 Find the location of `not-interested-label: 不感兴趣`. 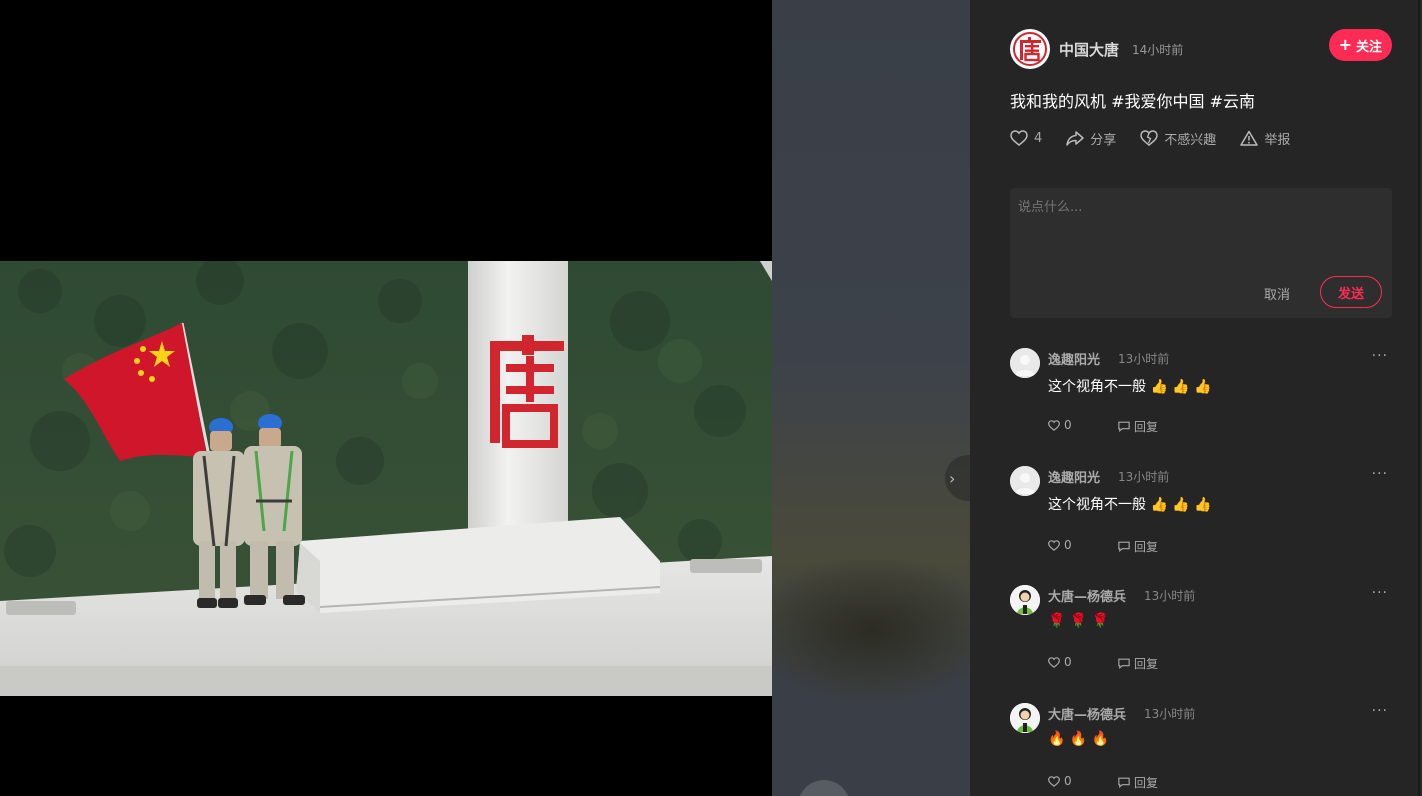

not-interested-label: 不感兴趣 is located at coordinates (1190, 140).